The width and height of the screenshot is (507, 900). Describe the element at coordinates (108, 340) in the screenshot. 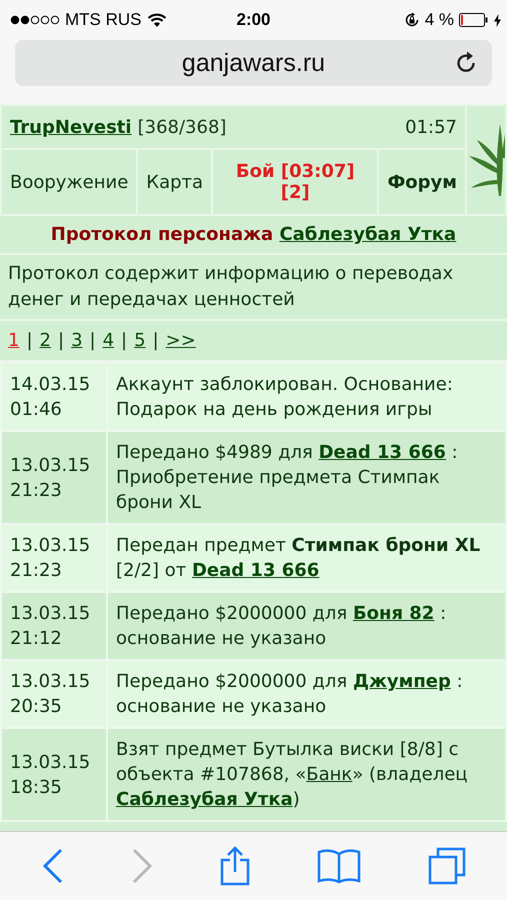

I see `page-link: 4` at that location.